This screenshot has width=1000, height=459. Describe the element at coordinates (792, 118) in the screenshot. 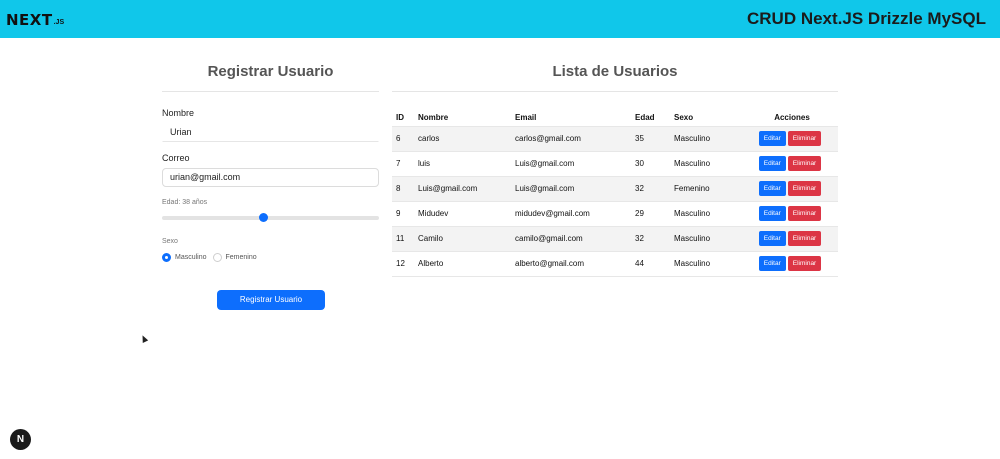

I see `header-actions: Acciones` at that location.